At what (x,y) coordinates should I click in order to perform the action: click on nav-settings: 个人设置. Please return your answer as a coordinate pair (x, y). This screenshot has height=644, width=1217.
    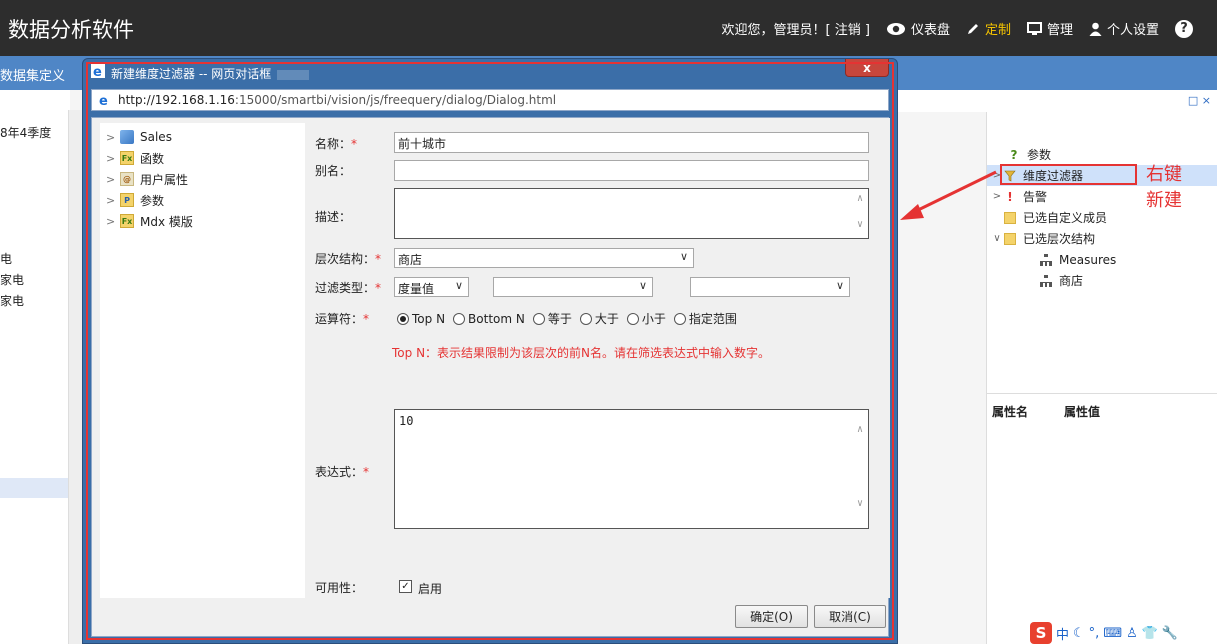
    Looking at the image, I should click on (1124, 28).